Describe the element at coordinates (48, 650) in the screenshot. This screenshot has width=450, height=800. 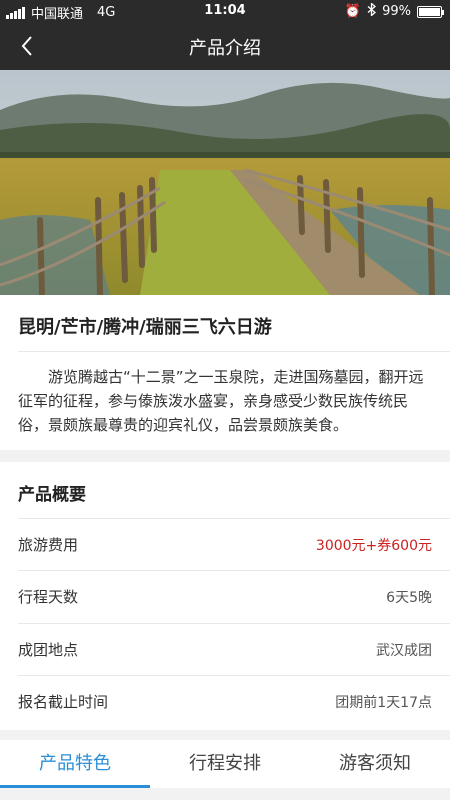
I see `row-label: 成团地点` at that location.